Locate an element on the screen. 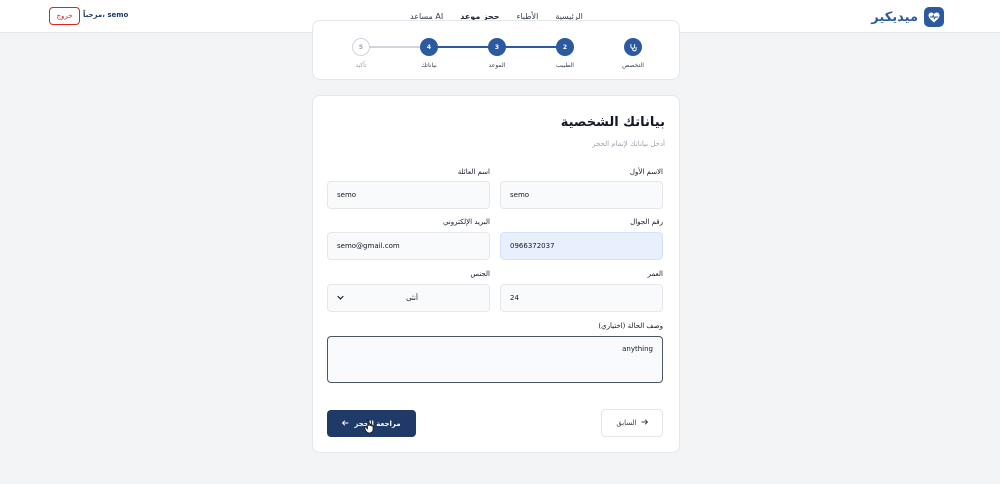  last-name-input: semo is located at coordinates (408, 195).